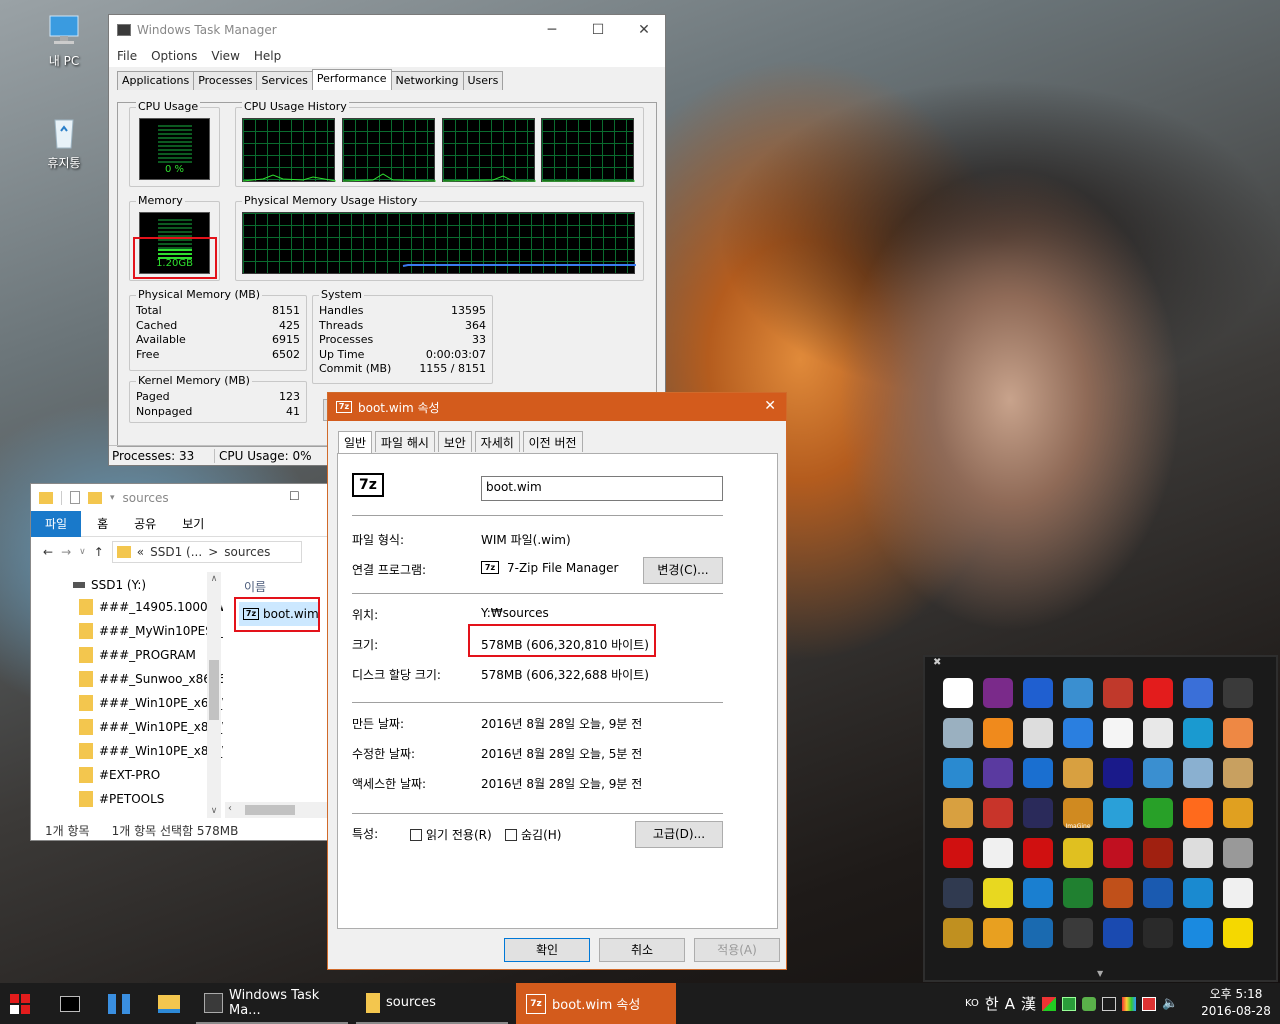  What do you see at coordinates (169, 1003) in the screenshot?
I see `file-explorer-button` at bounding box center [169, 1003].